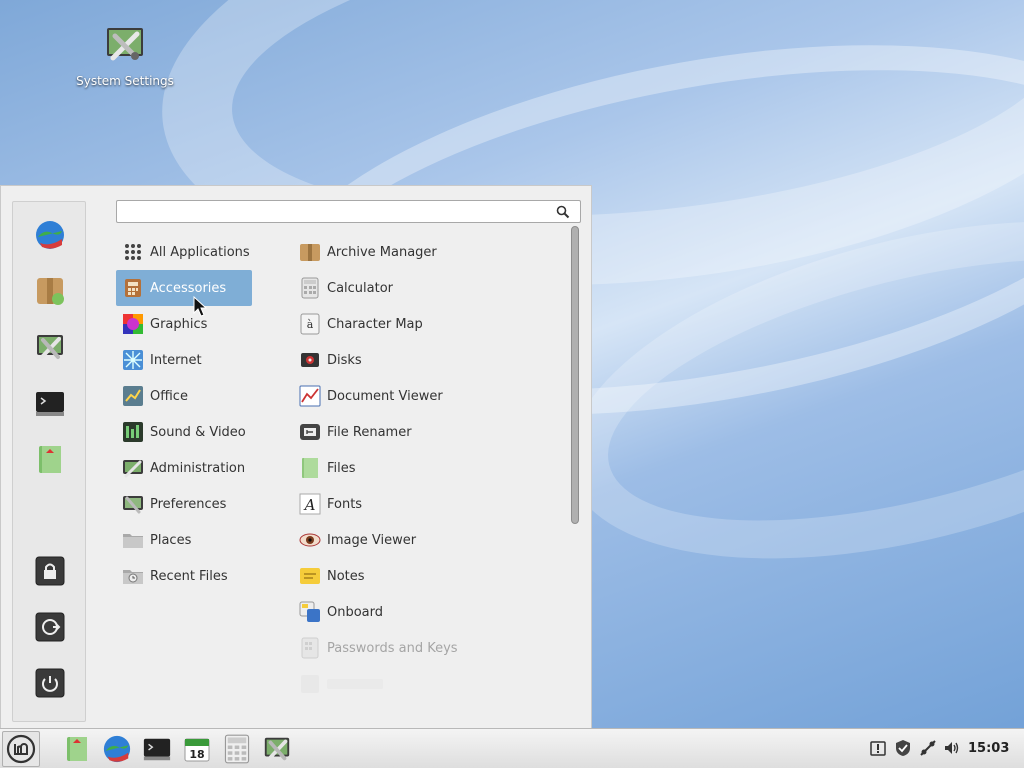 The image size is (1024, 768). I want to click on category-all-applications: All Applications, so click(184, 252).